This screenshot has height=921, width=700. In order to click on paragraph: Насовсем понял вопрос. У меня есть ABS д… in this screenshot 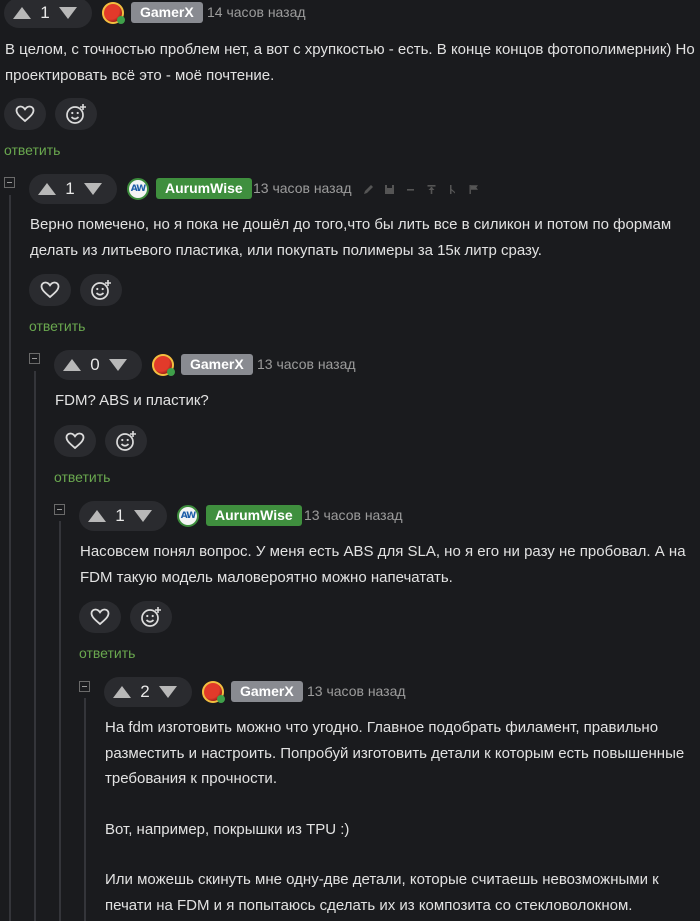, I will do `click(383, 564)`.